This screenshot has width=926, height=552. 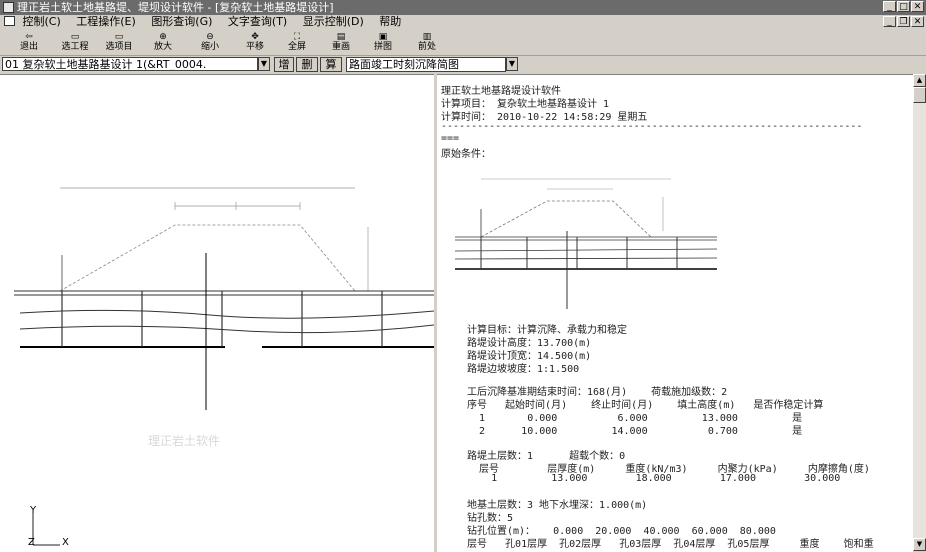 What do you see at coordinates (331, 64) in the screenshot?
I see `calculate-button: 算` at bounding box center [331, 64].